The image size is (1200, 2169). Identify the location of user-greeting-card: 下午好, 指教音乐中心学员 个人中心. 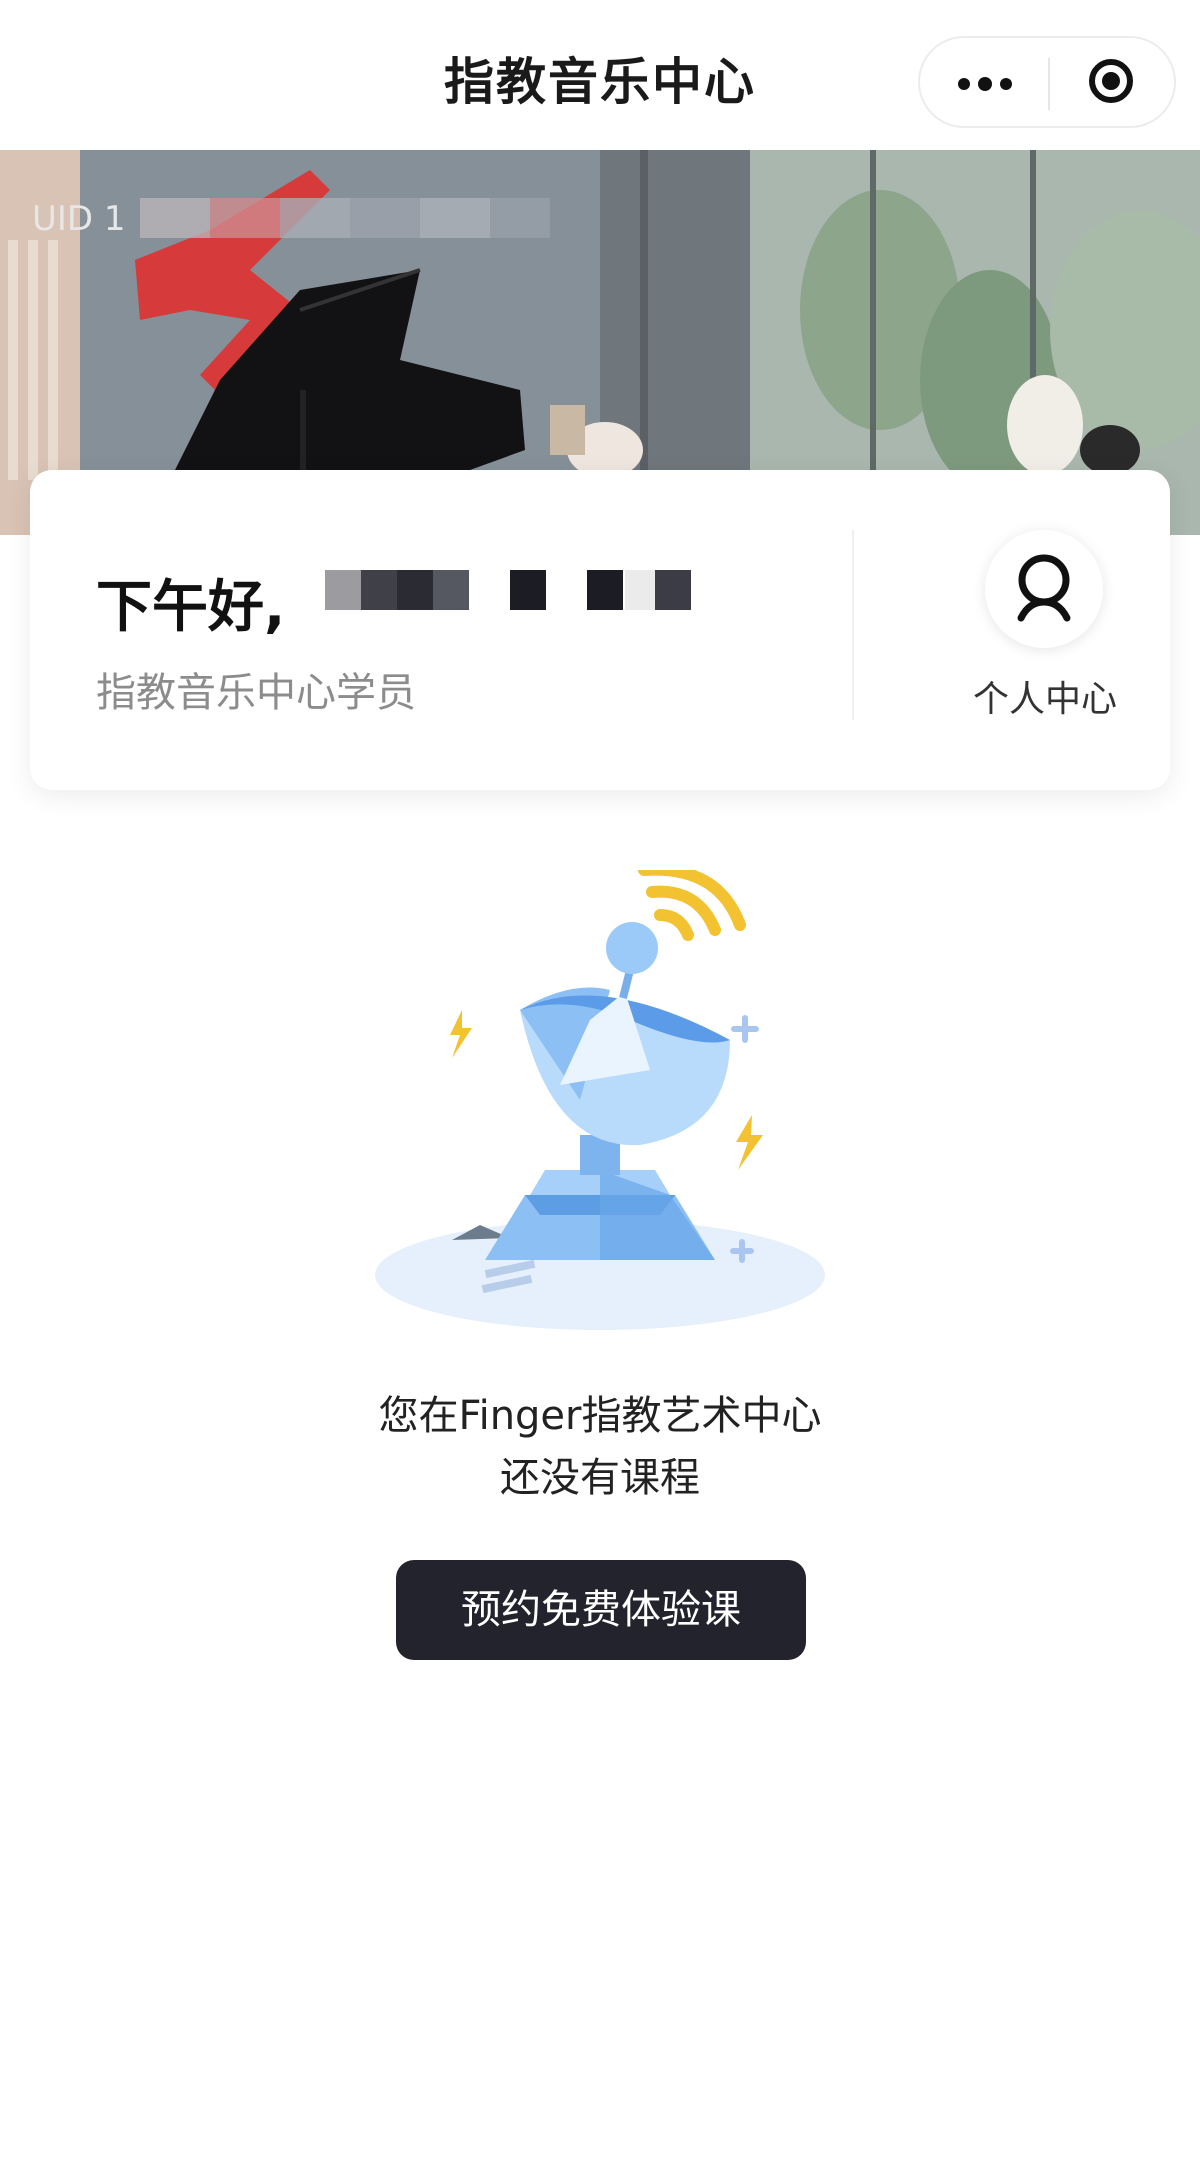
(600, 630).